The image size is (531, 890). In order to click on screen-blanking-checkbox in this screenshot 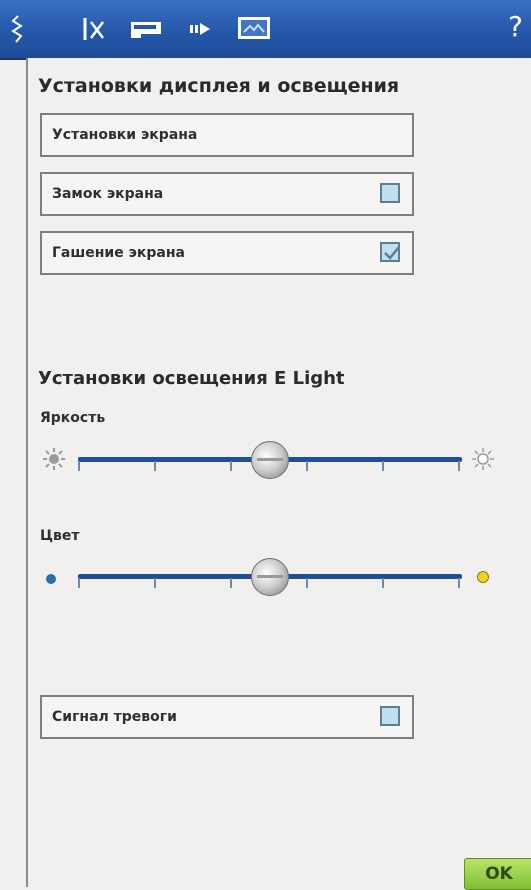, I will do `click(390, 252)`.